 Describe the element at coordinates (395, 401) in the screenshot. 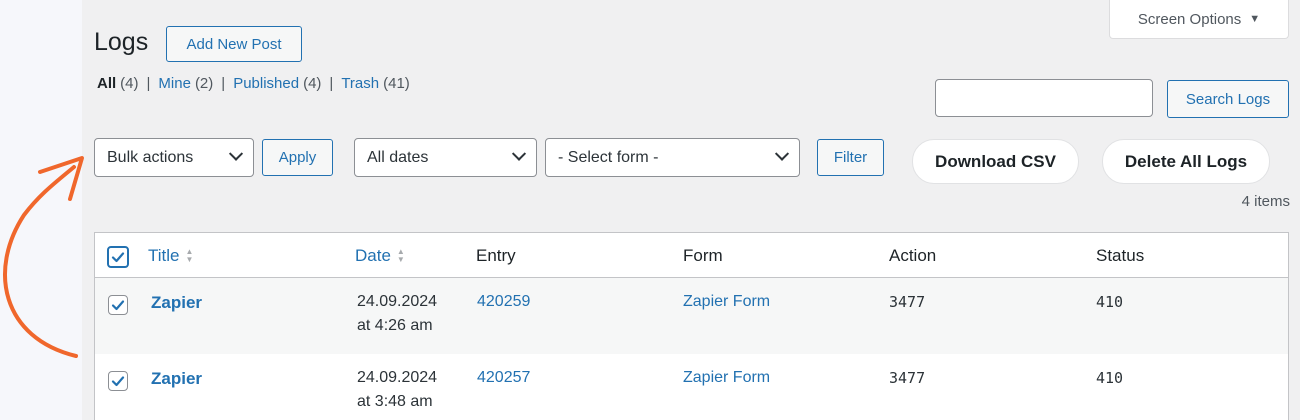

I see `row-date-line2: at 3:48 am` at that location.